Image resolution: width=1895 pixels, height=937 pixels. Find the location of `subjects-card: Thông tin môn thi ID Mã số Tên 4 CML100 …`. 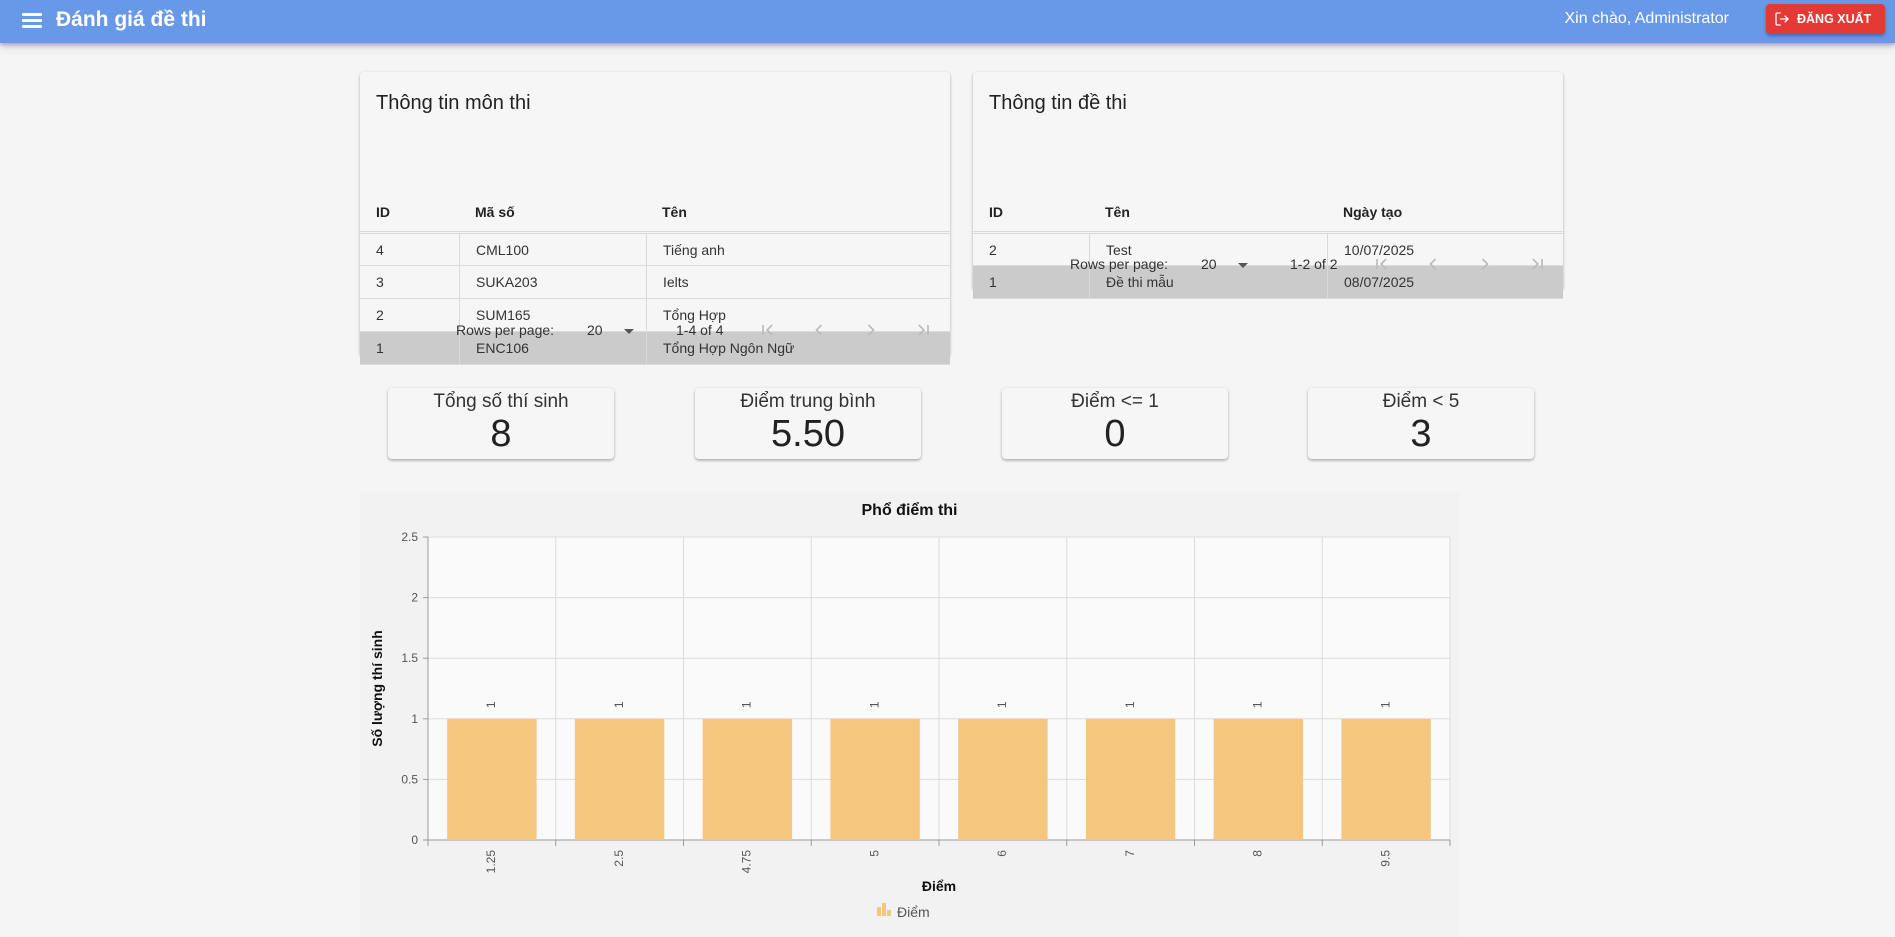

subjects-card: Thông tin môn thi ID Mã số Tên 4 CML100 … is located at coordinates (655, 218).